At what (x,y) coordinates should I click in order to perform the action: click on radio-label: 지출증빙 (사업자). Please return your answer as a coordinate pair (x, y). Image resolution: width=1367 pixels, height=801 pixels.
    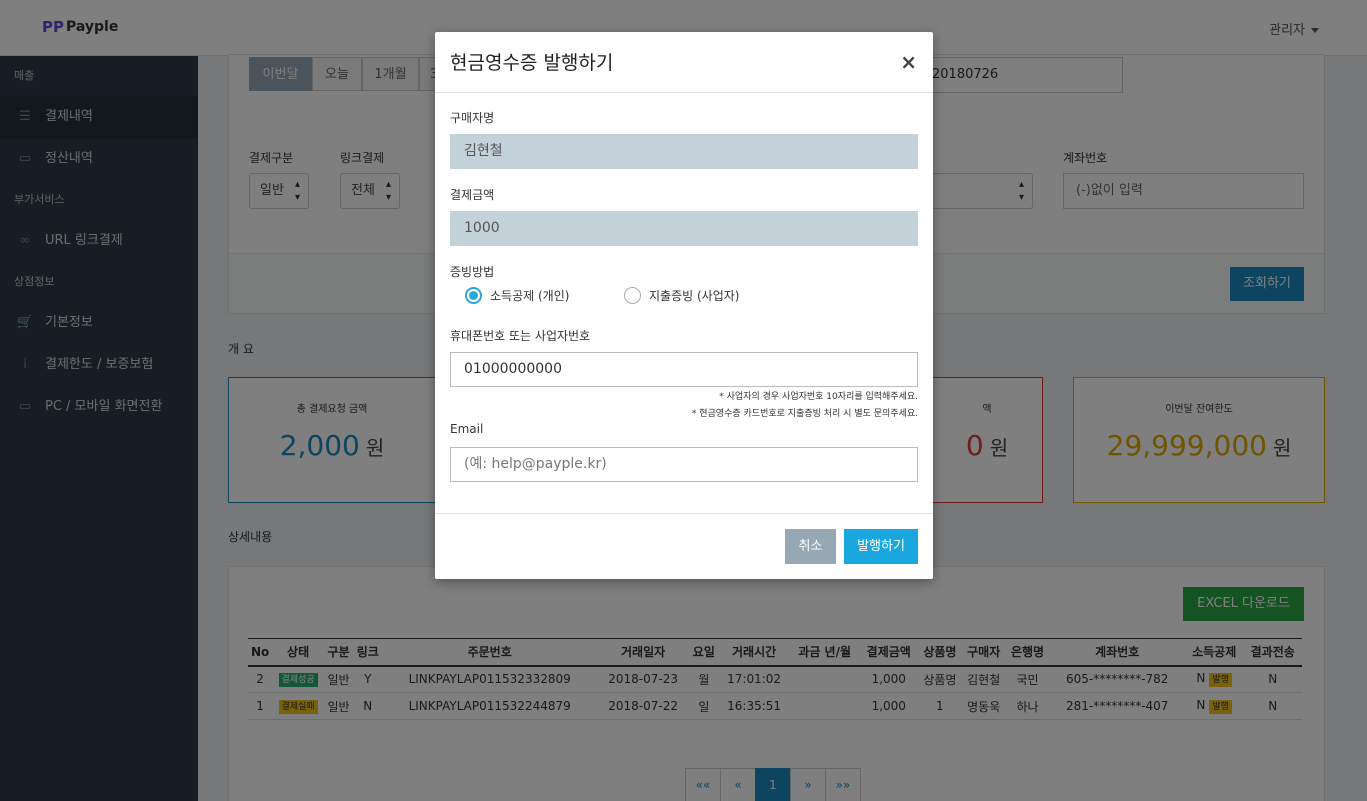
    Looking at the image, I should click on (694, 296).